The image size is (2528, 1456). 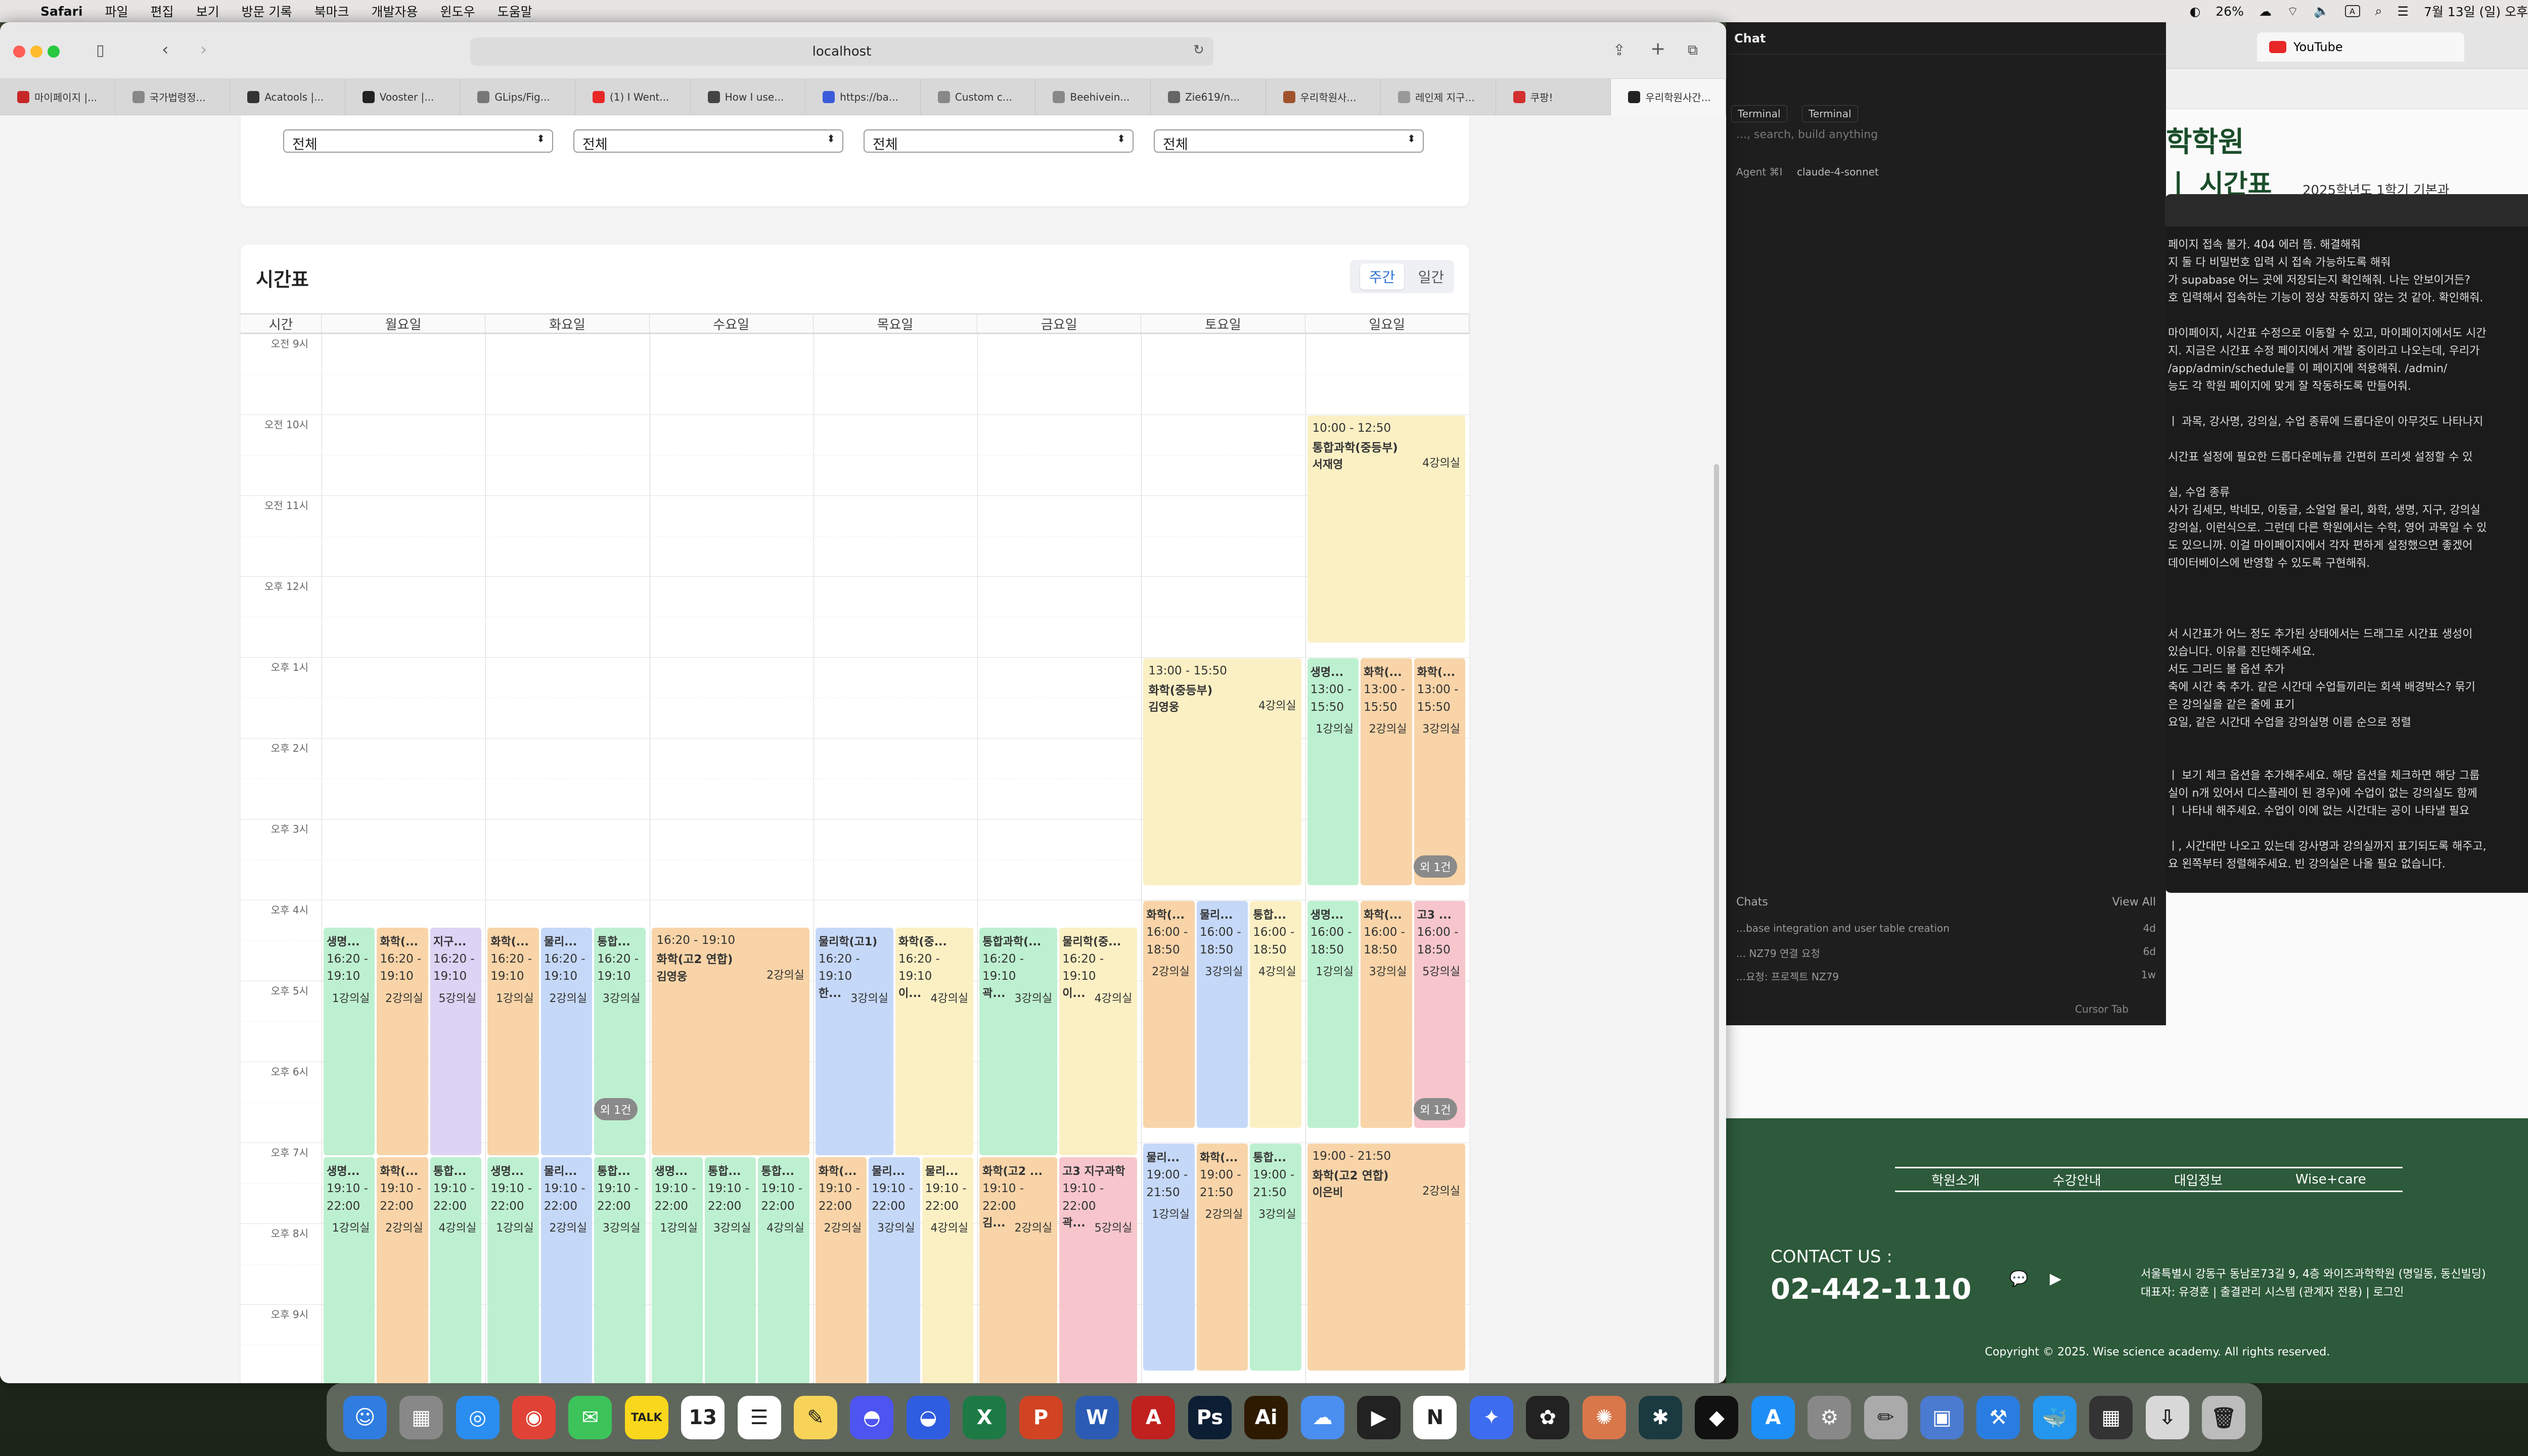 I want to click on battery-percent: 26%, so click(x=2230, y=11).